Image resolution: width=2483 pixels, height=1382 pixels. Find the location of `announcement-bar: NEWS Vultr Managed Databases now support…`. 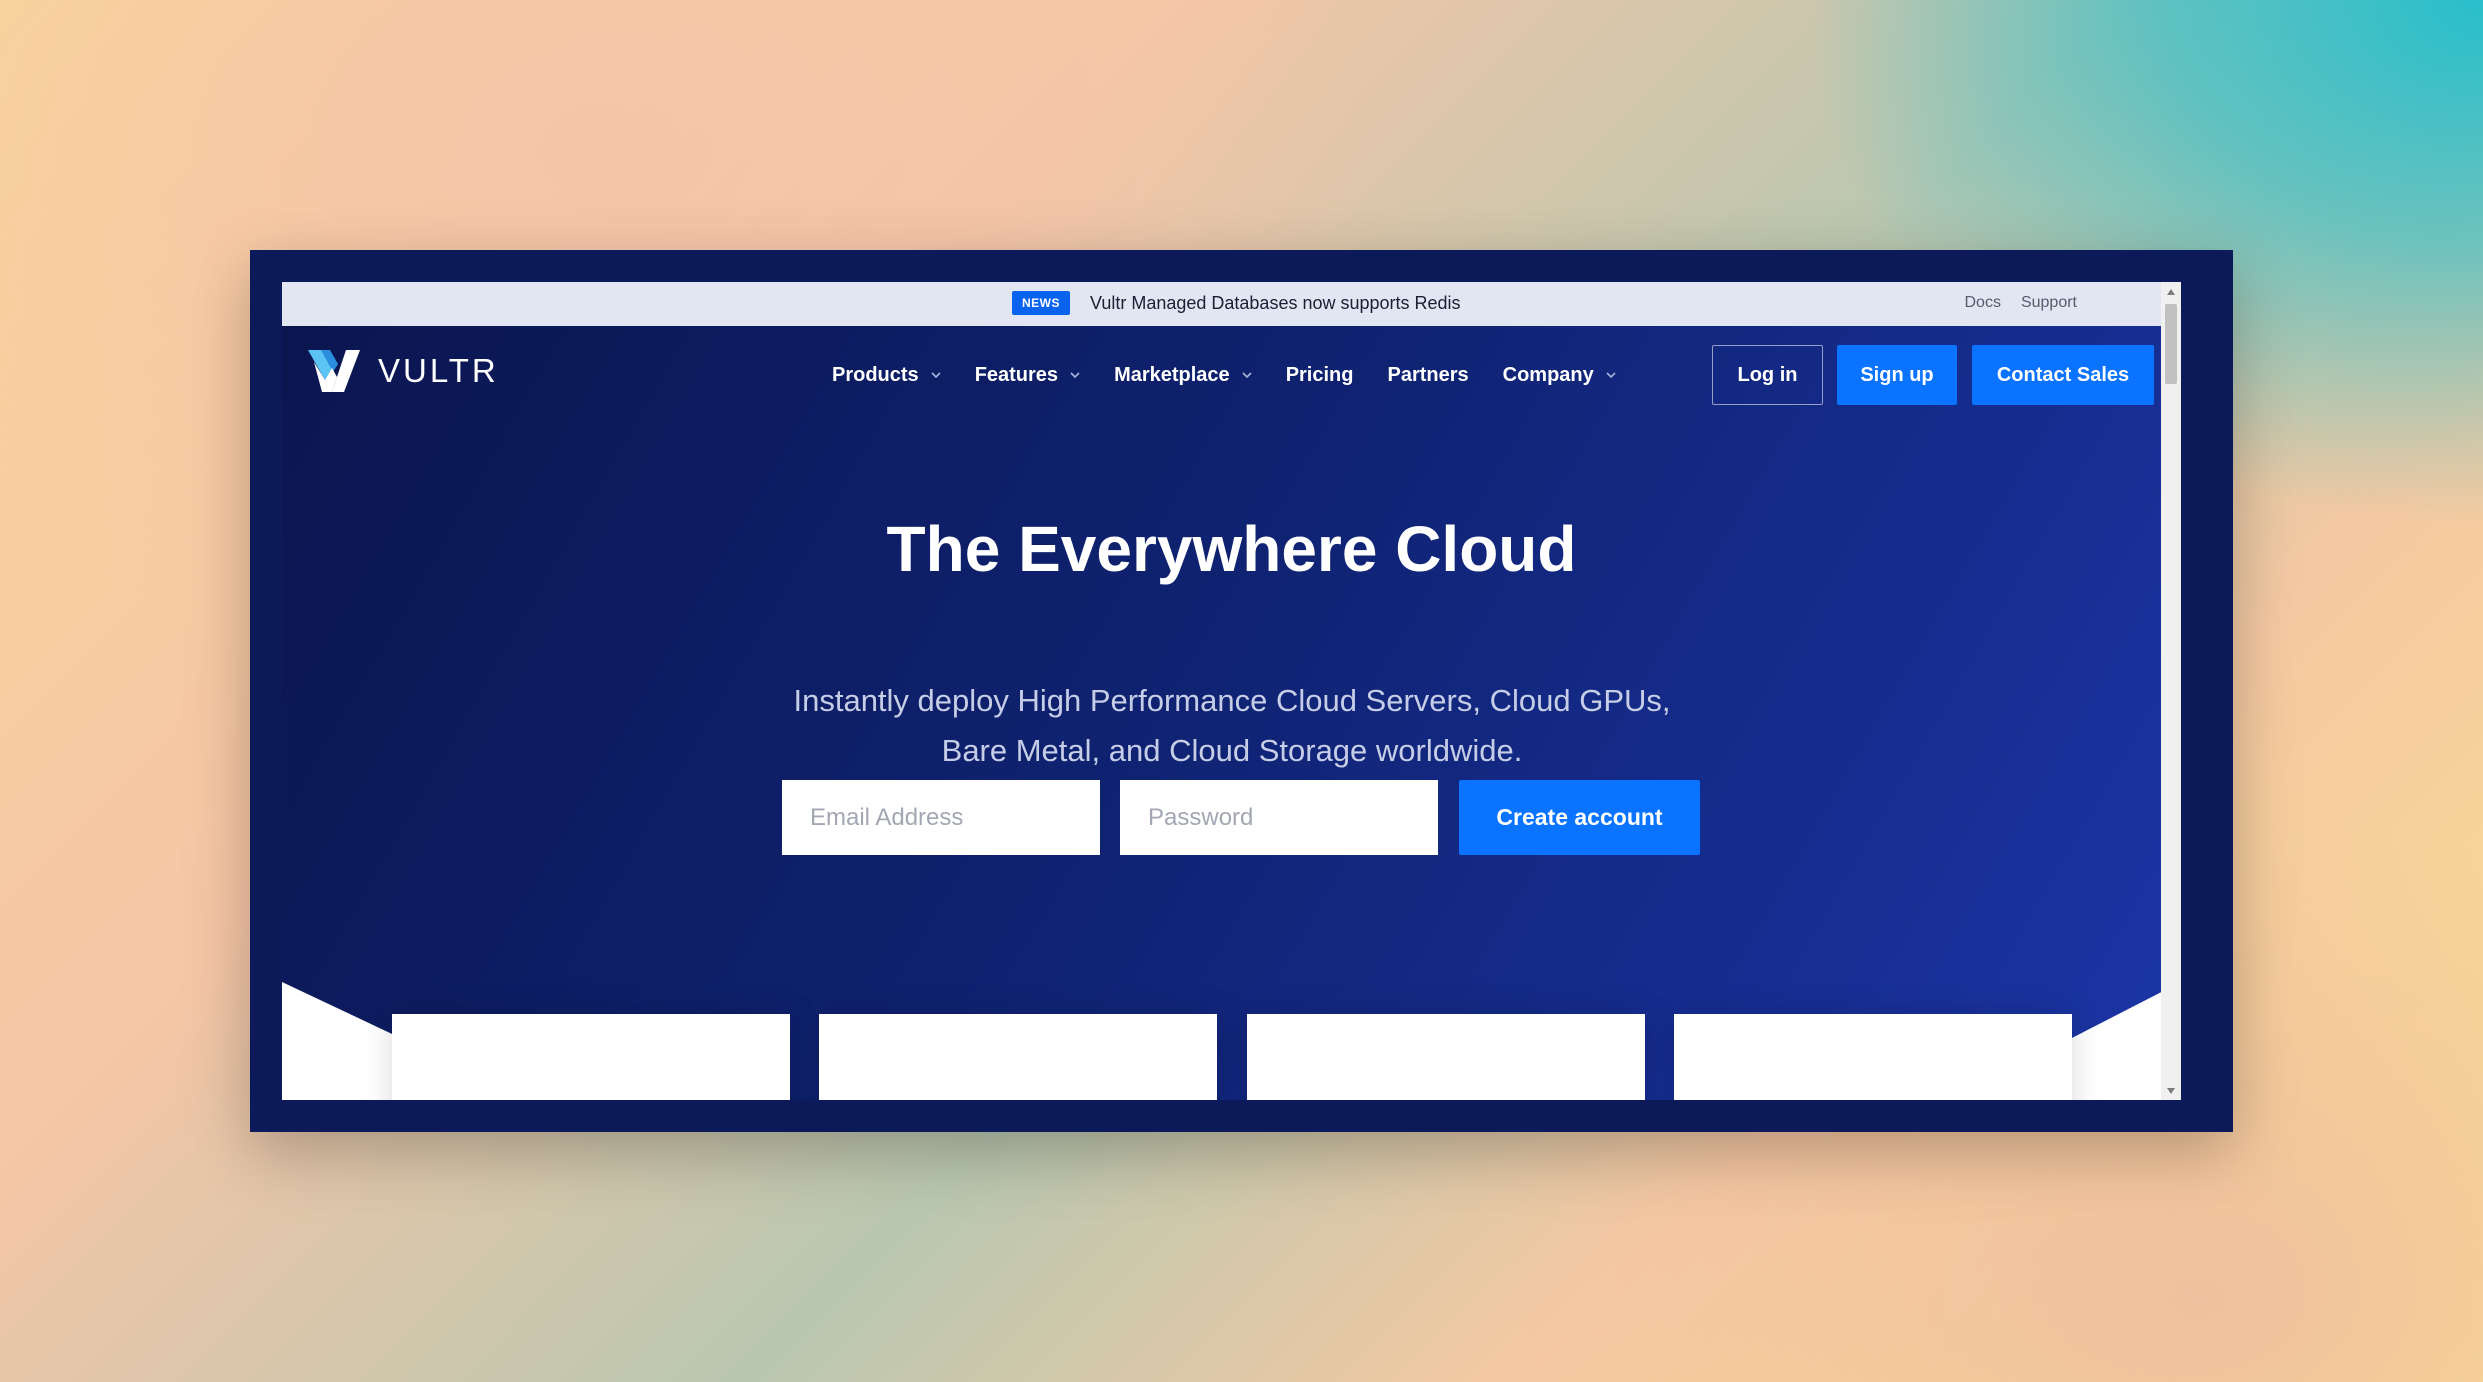

announcement-bar: NEWS Vultr Managed Databases now support… is located at coordinates (1231, 304).